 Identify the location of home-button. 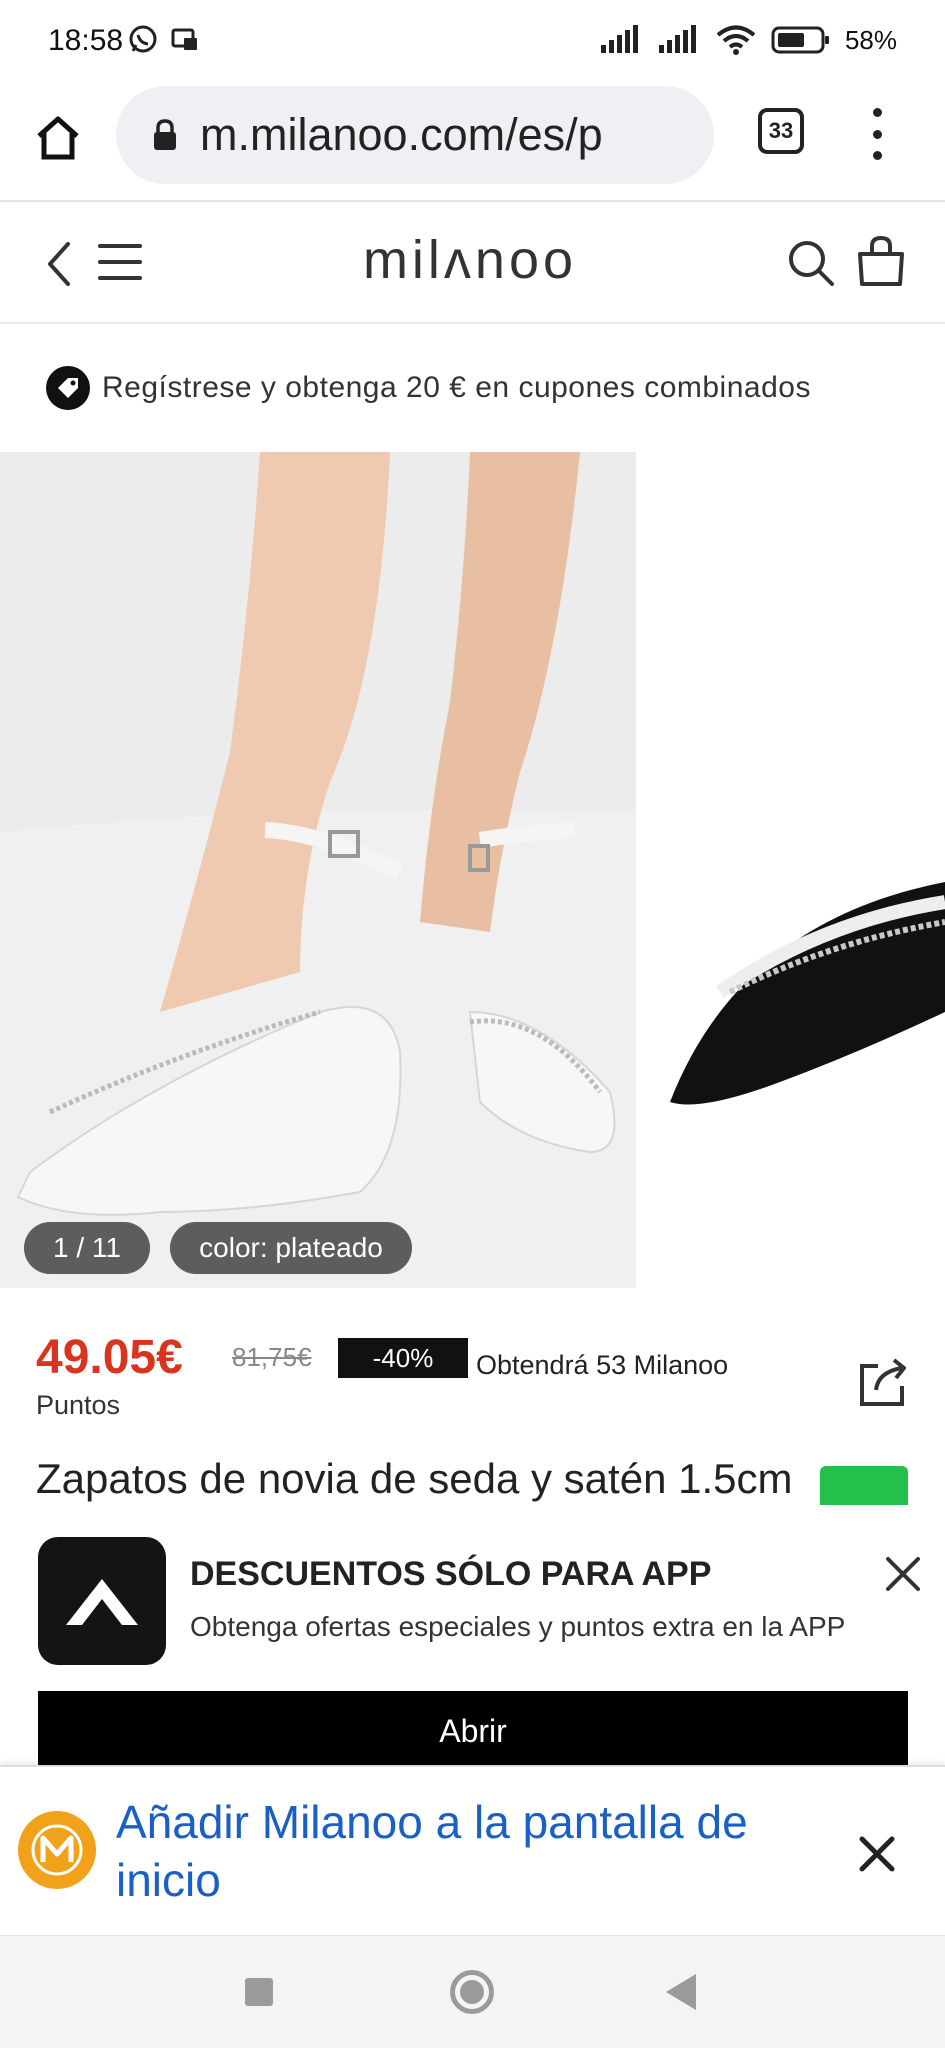
(472, 1992).